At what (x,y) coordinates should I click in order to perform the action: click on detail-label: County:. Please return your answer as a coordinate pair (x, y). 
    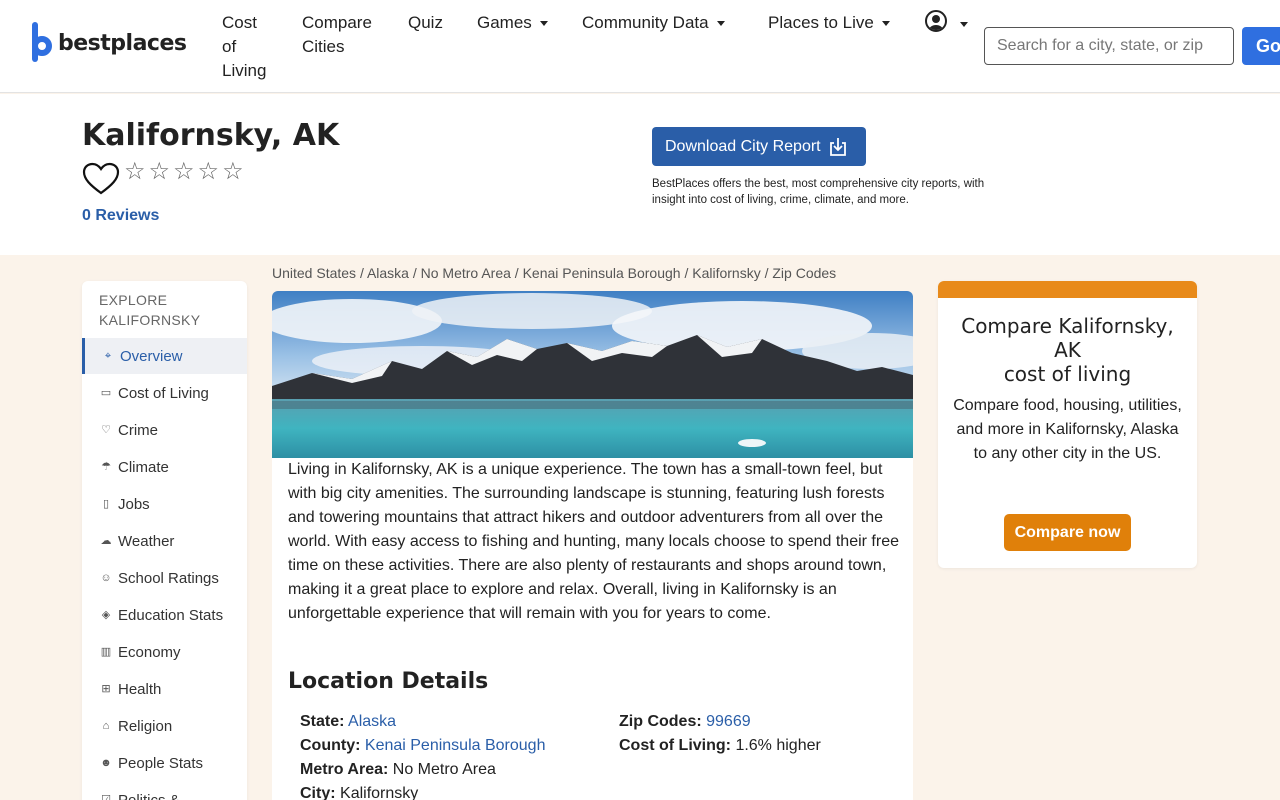
    Looking at the image, I should click on (330, 745).